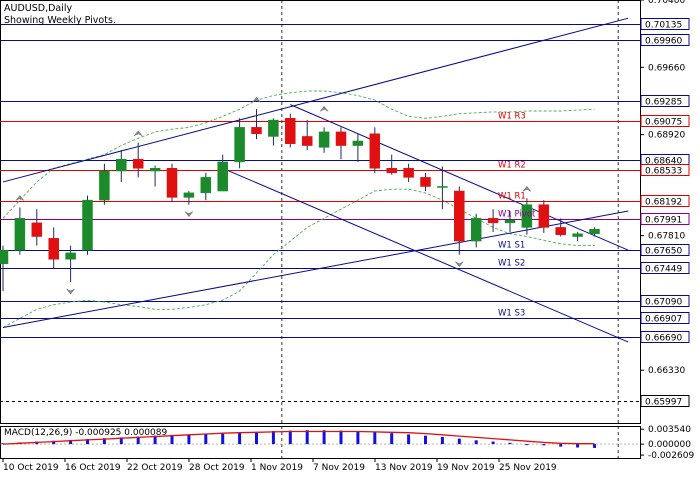  What do you see at coordinates (466, 468) in the screenshot?
I see `x-axis-tick-label: 19 Nov 2019` at bounding box center [466, 468].